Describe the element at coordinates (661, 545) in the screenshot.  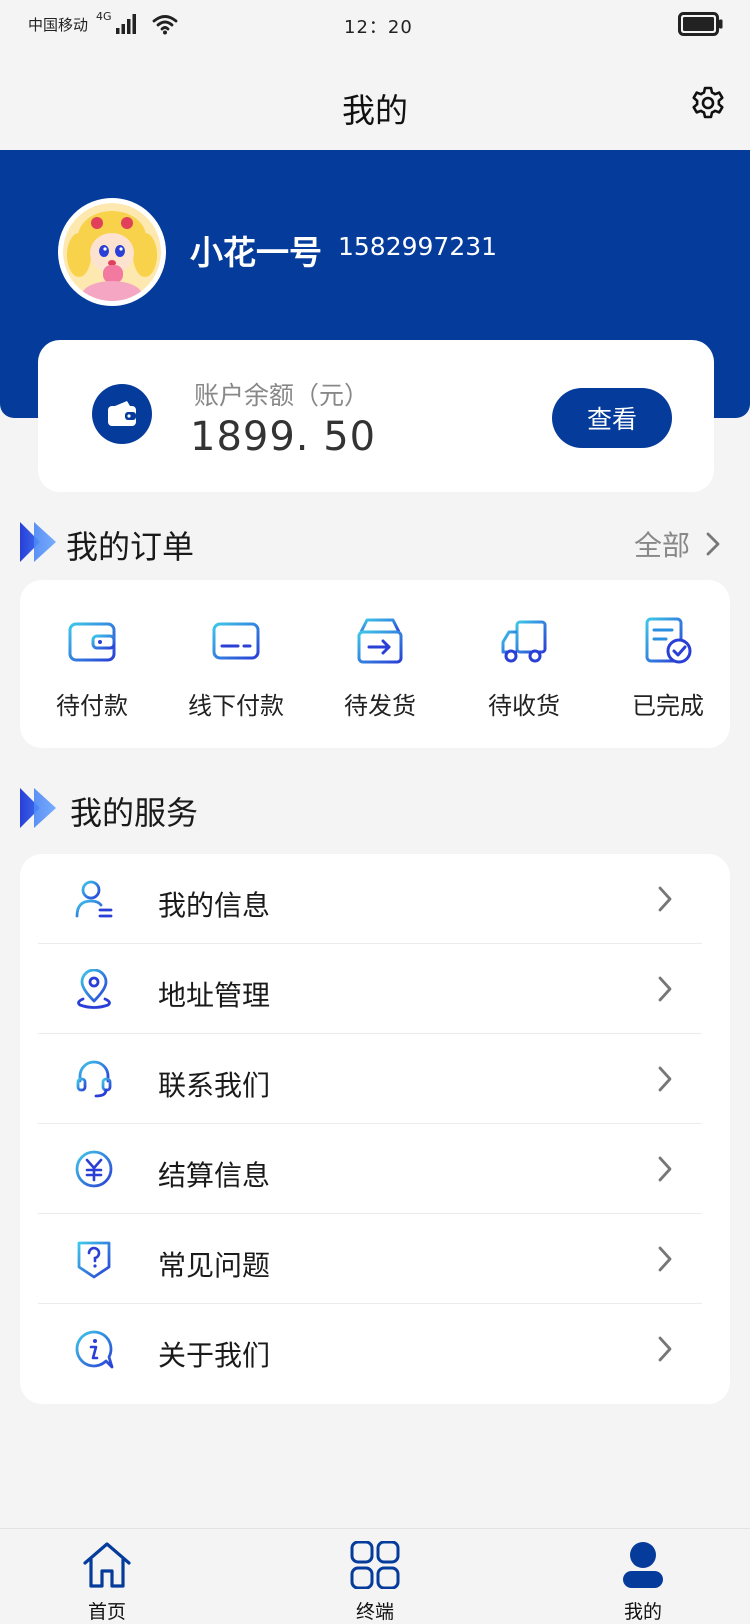
I see `orders-all-label: 全部` at that location.